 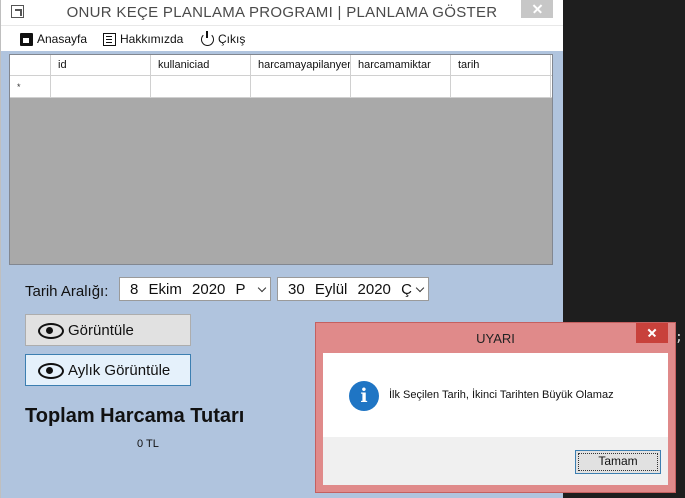 I want to click on grid-cell-id, so click(x=101, y=86).